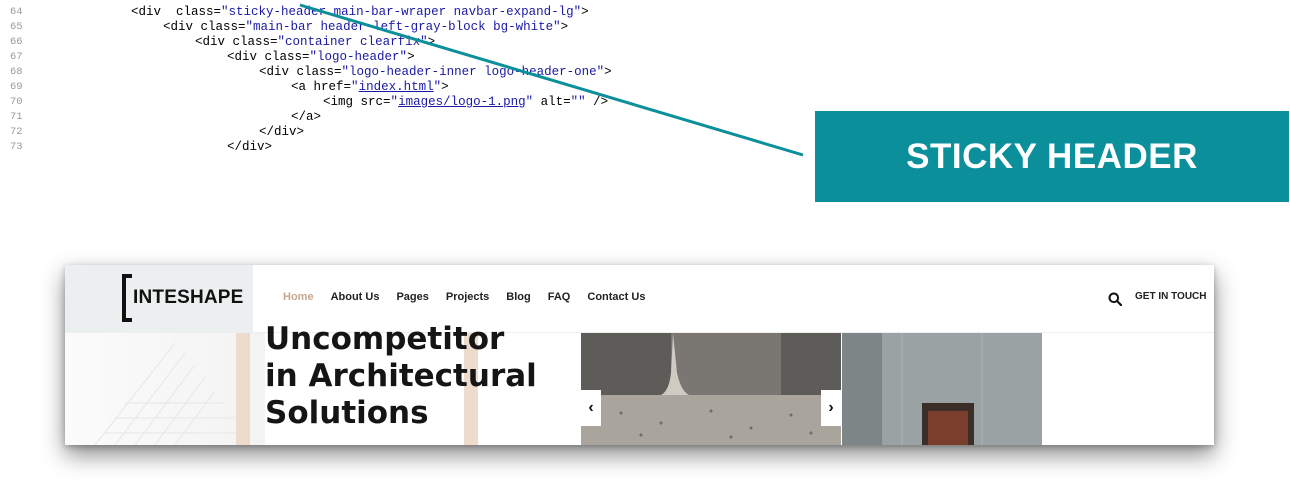  What do you see at coordinates (188, 297) in the screenshot?
I see `logo-text: INTESHAPE` at bounding box center [188, 297].